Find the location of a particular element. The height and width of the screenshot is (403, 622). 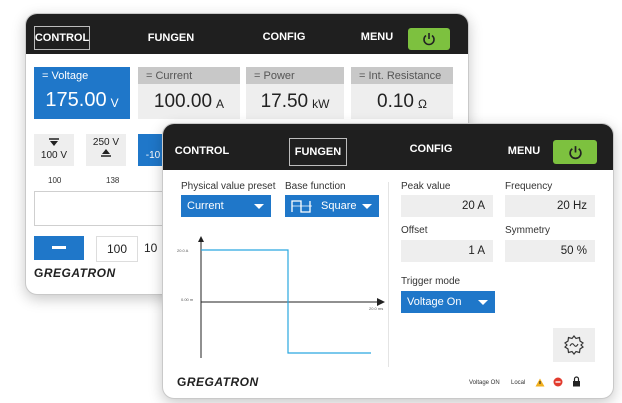

peak-label: Peak value is located at coordinates (426, 186).